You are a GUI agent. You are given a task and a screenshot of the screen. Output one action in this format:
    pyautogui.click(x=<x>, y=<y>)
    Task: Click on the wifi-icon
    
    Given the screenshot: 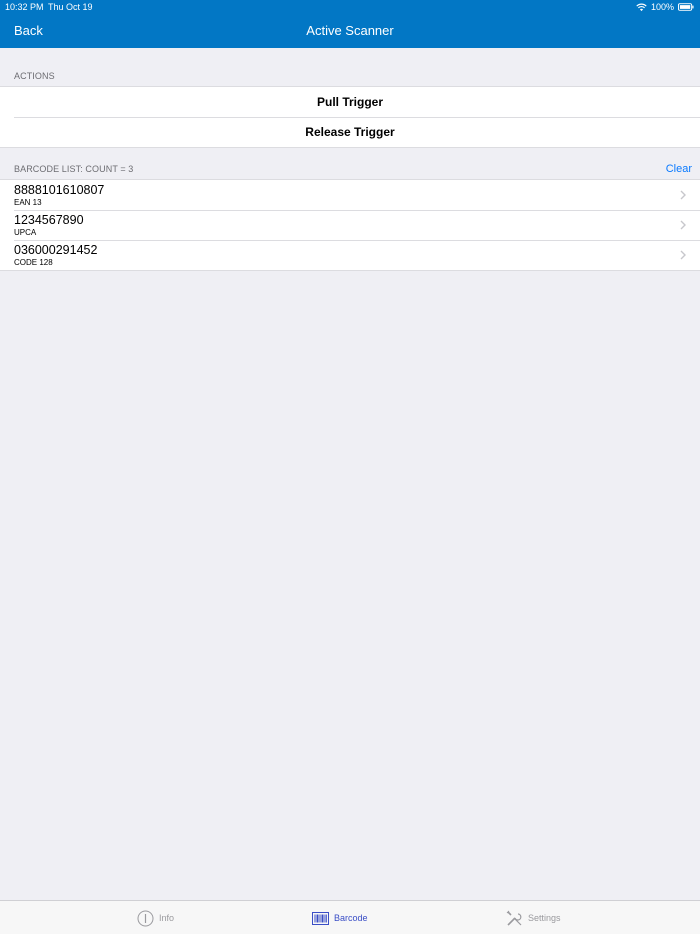 What is the action you would take?
    pyautogui.click(x=641, y=7)
    